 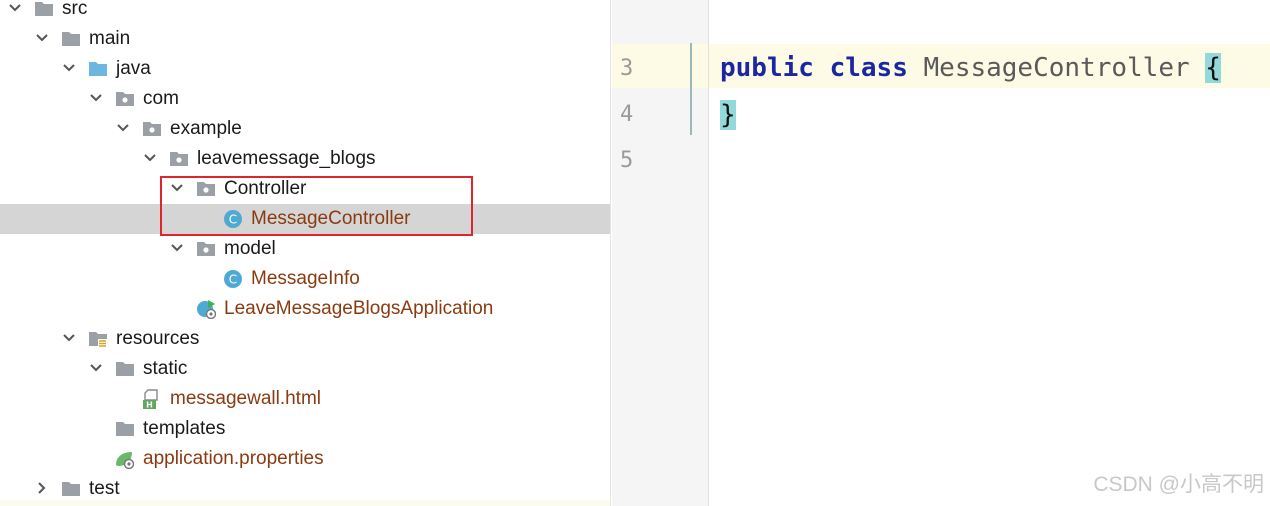 I want to click on tree-item-label: model, so click(x=250, y=248).